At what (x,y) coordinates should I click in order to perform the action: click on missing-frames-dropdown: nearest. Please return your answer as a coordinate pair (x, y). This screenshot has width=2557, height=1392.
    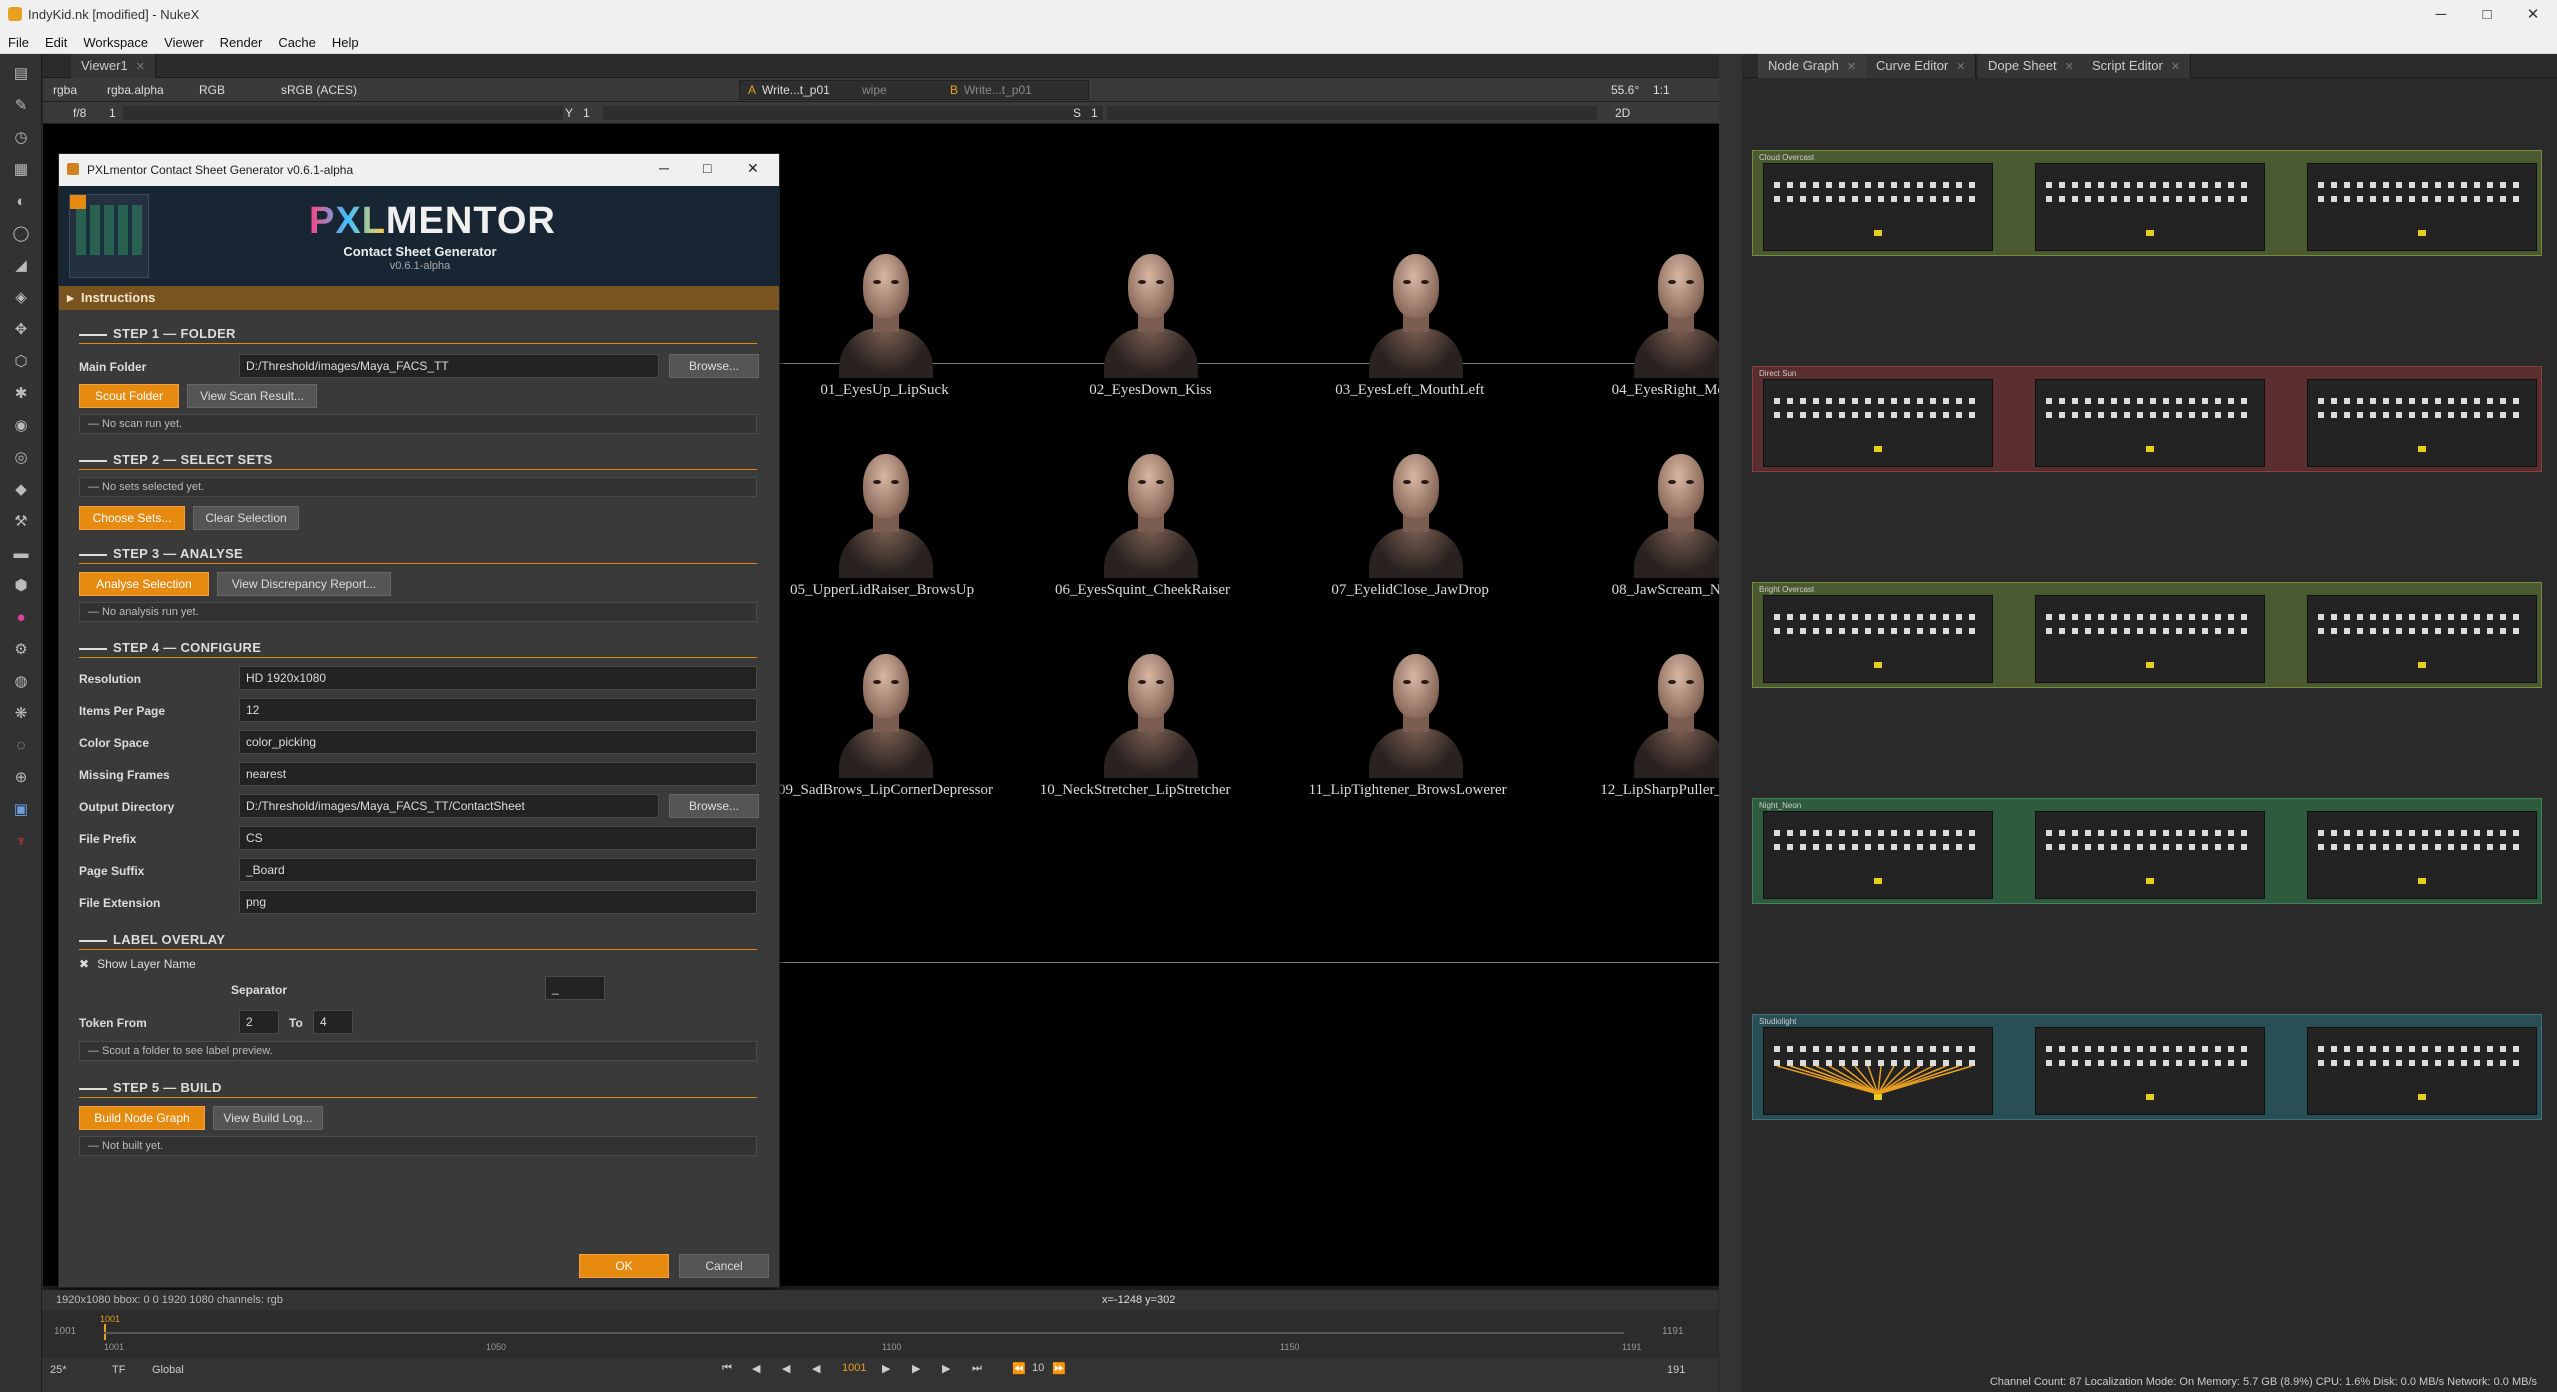
    Looking at the image, I should click on (498, 774).